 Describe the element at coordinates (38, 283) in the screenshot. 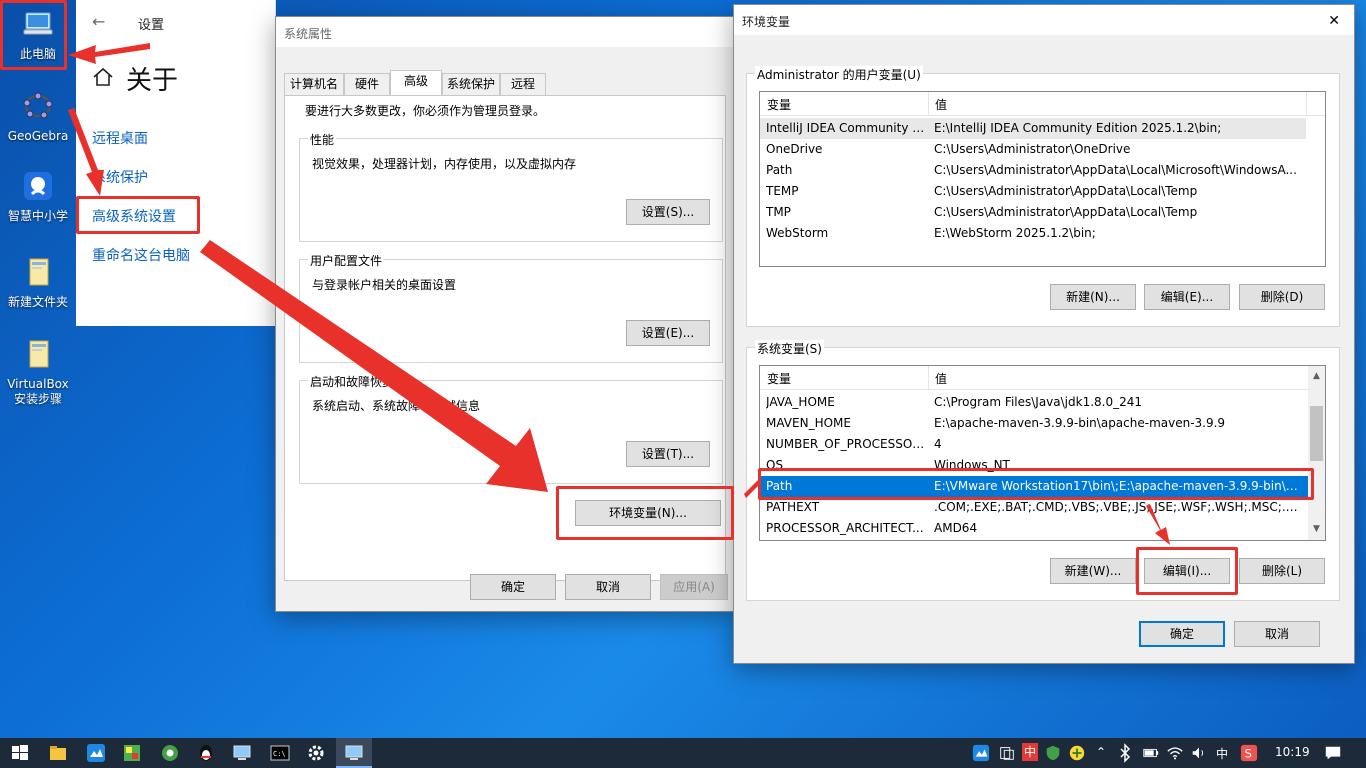

I see `desktop-icon-new-folder: 新建文件夹` at that location.